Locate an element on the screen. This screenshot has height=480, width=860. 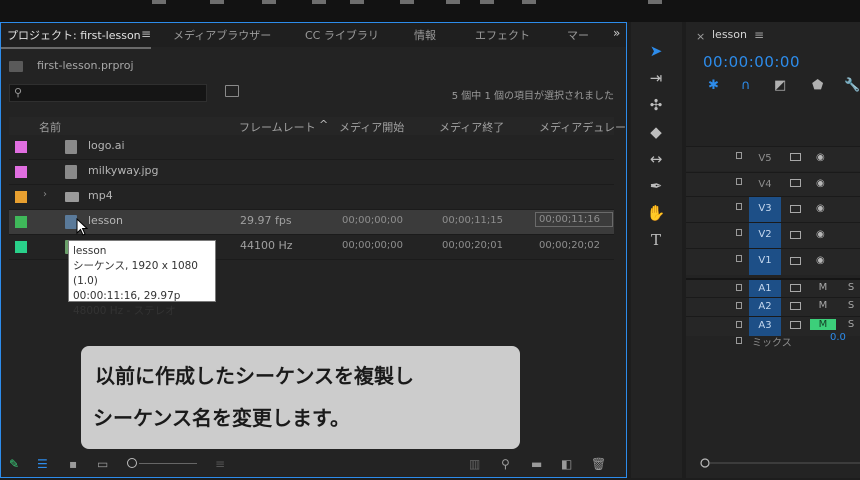
tab-info: 情報 is located at coordinates (425, 35).